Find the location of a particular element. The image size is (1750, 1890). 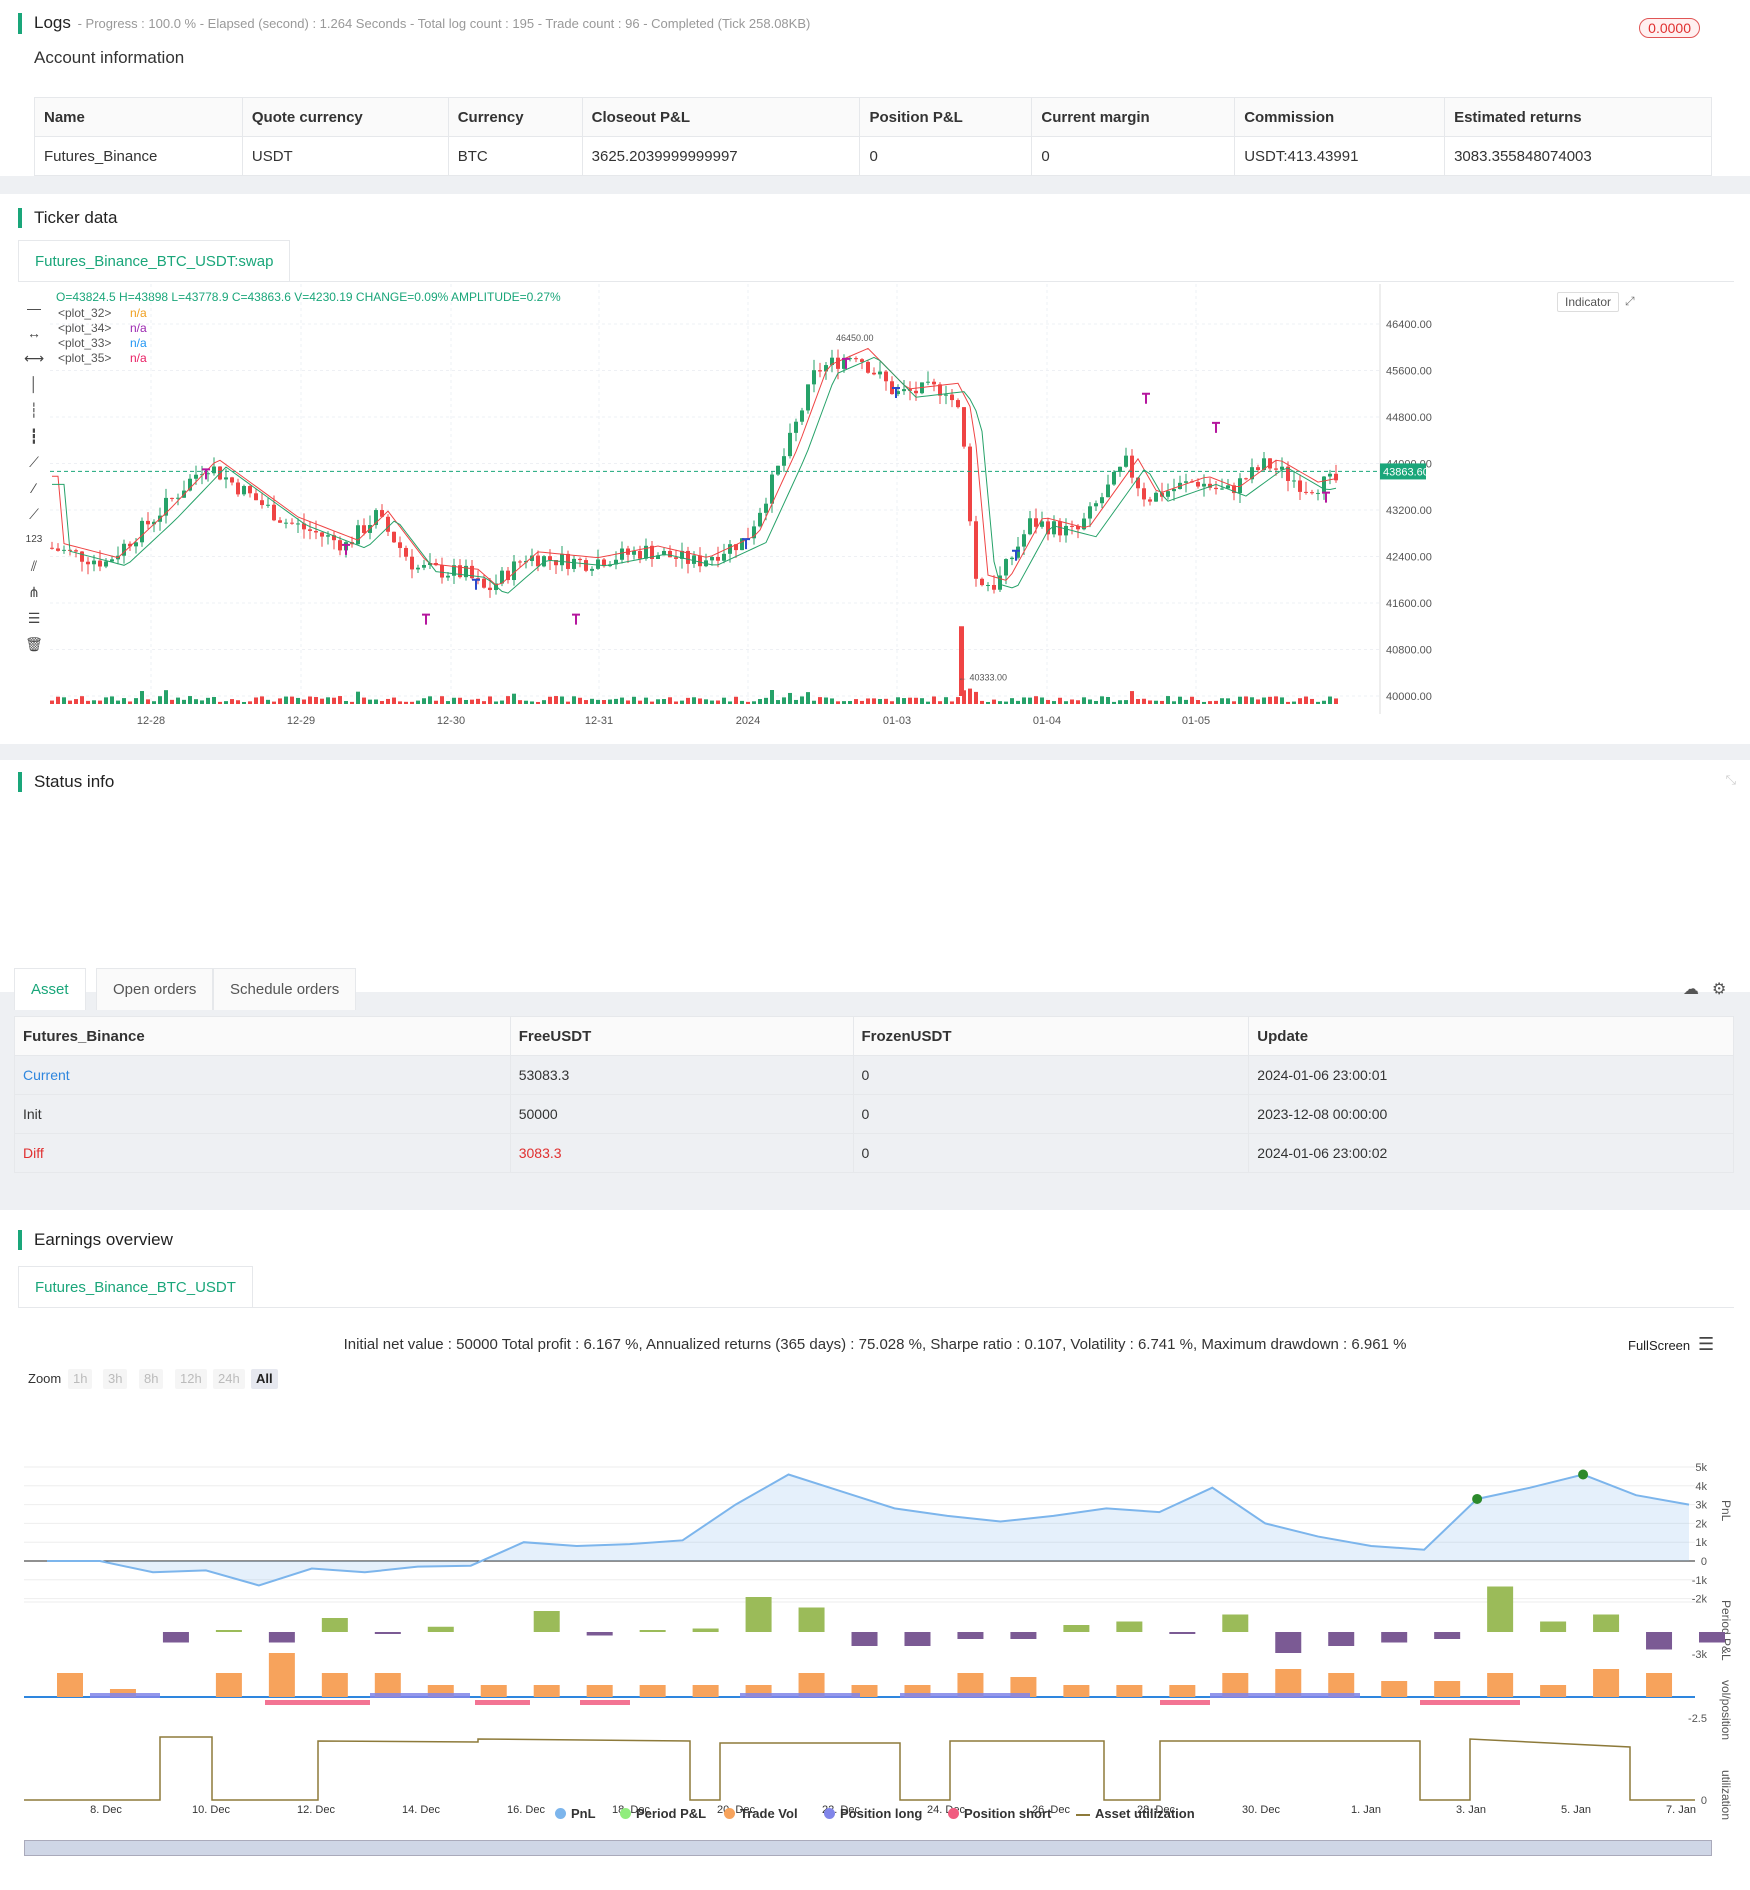

account-title: Account information is located at coordinates (109, 57).